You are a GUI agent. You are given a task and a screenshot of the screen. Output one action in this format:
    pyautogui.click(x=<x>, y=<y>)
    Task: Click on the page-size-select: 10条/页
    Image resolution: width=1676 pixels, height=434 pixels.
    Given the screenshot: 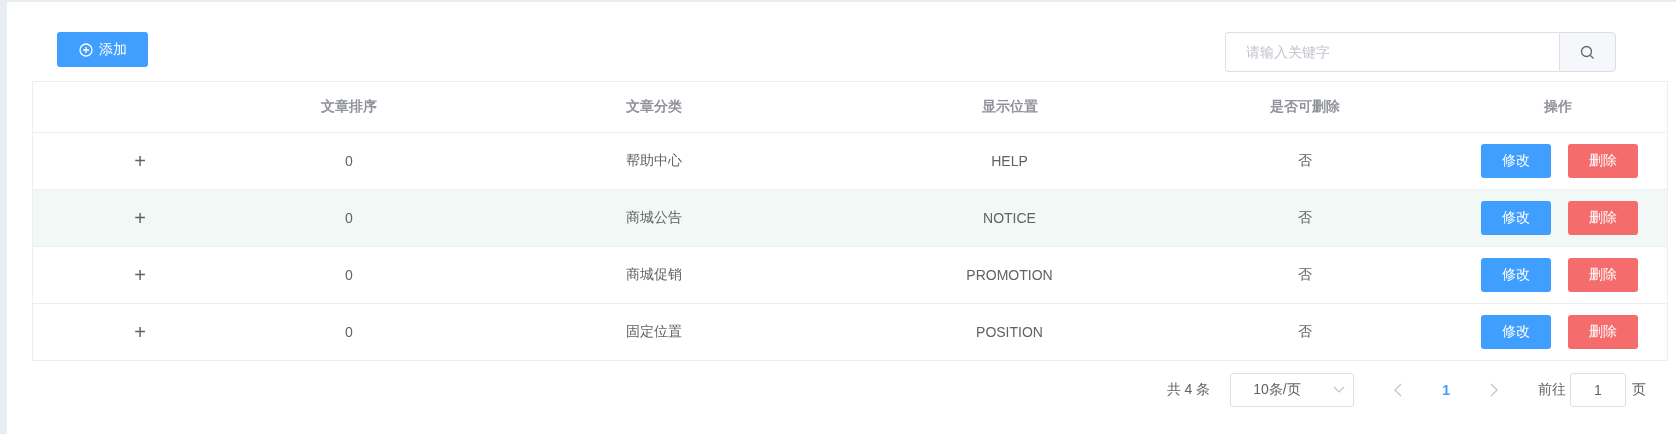 What is the action you would take?
    pyautogui.click(x=1292, y=390)
    